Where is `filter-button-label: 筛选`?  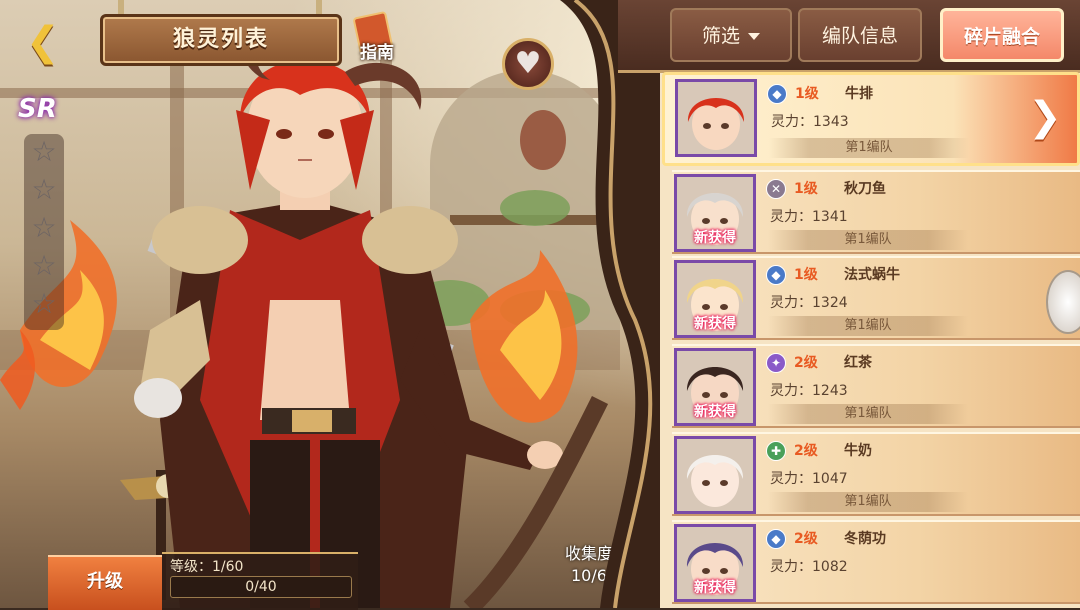 filter-button-label: 筛选 is located at coordinates (720, 36).